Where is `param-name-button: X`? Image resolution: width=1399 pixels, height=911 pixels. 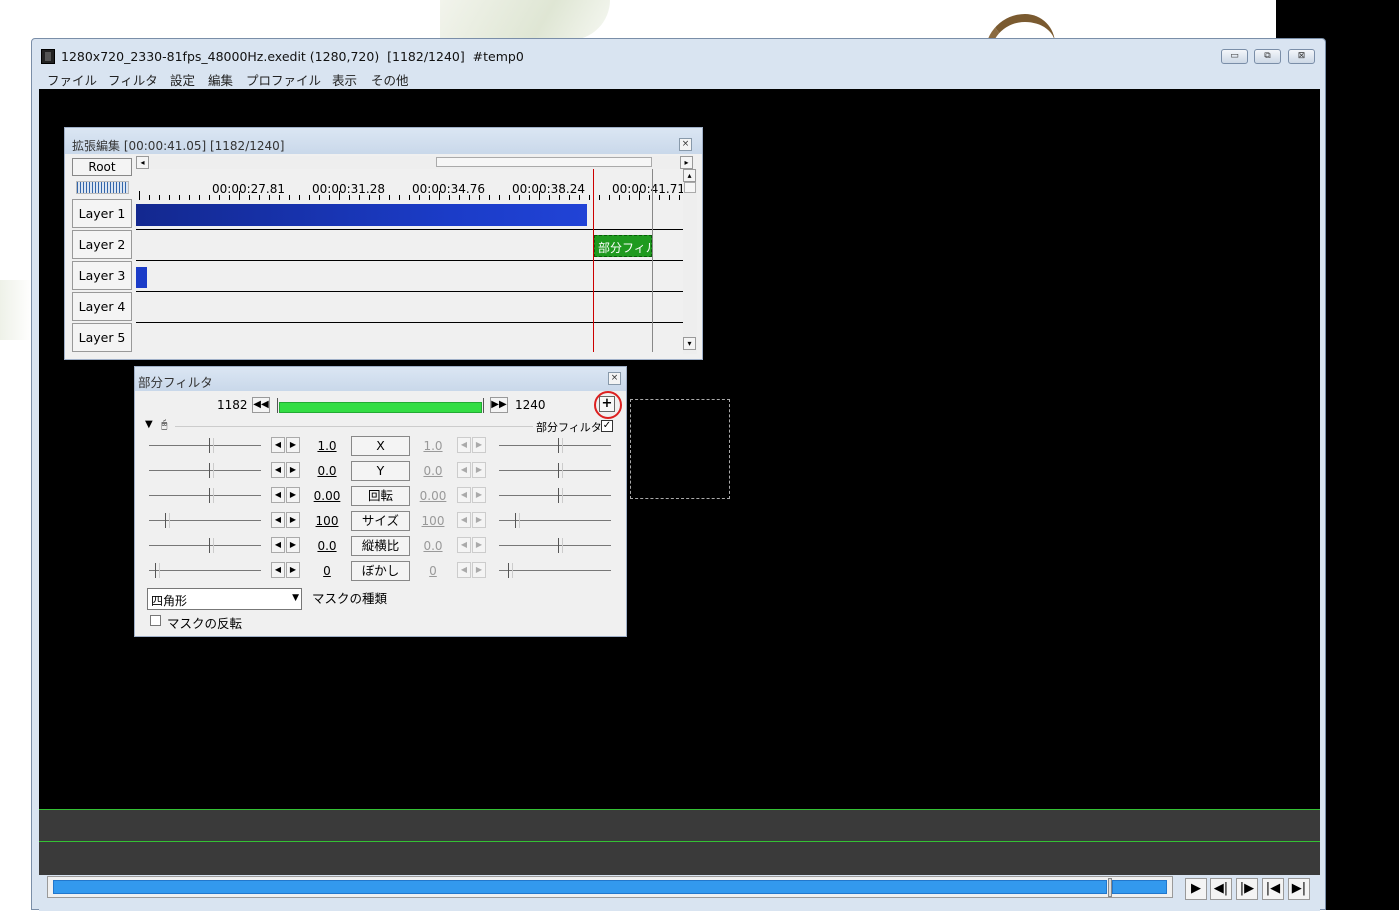
param-name-button: X is located at coordinates (380, 446).